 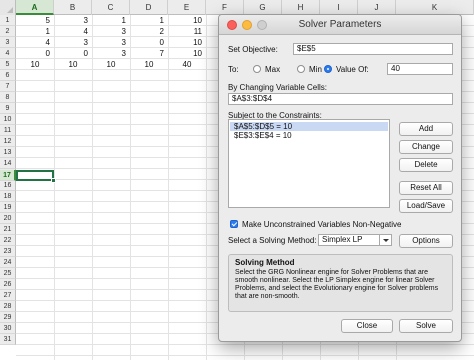 I want to click on cell: 7, so click(x=149, y=53).